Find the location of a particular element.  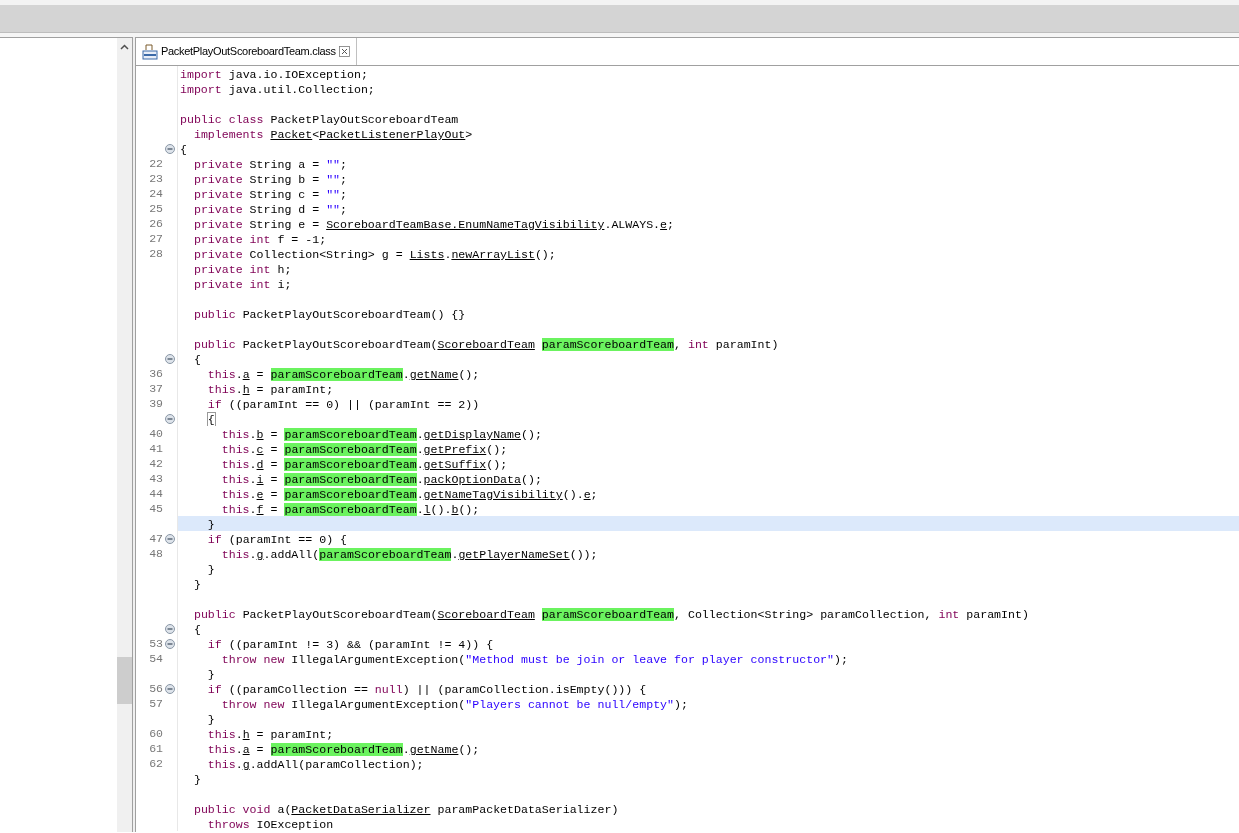

scroll-thumb is located at coordinates (124, 680).